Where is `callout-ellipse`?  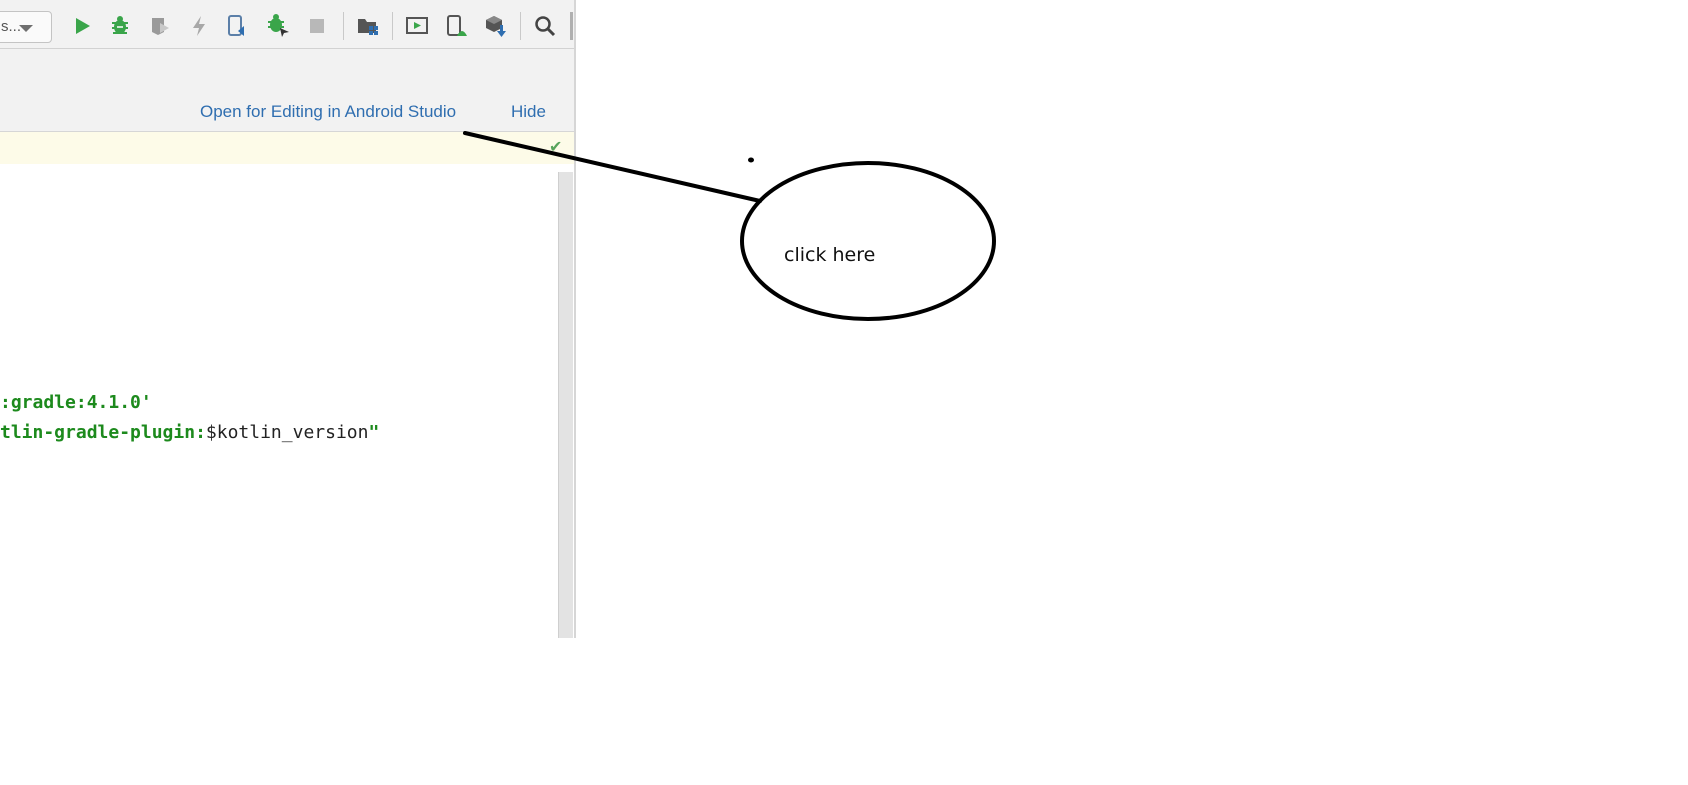
callout-ellipse is located at coordinates (868, 241).